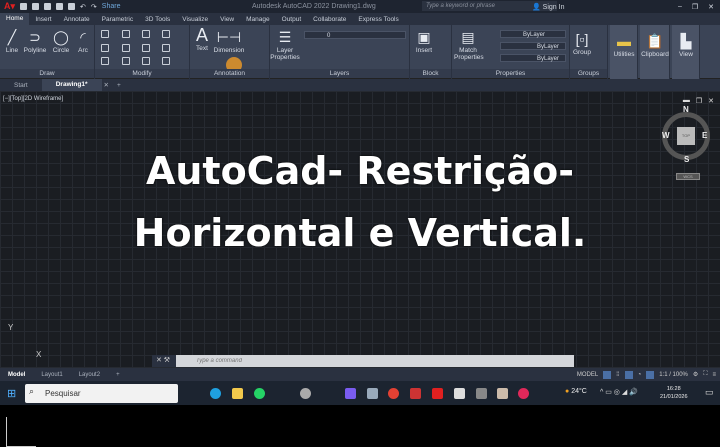 The image size is (720, 447). Describe the element at coordinates (674, 393) in the screenshot. I see `clock: 16:28 21/01/2026` at that location.